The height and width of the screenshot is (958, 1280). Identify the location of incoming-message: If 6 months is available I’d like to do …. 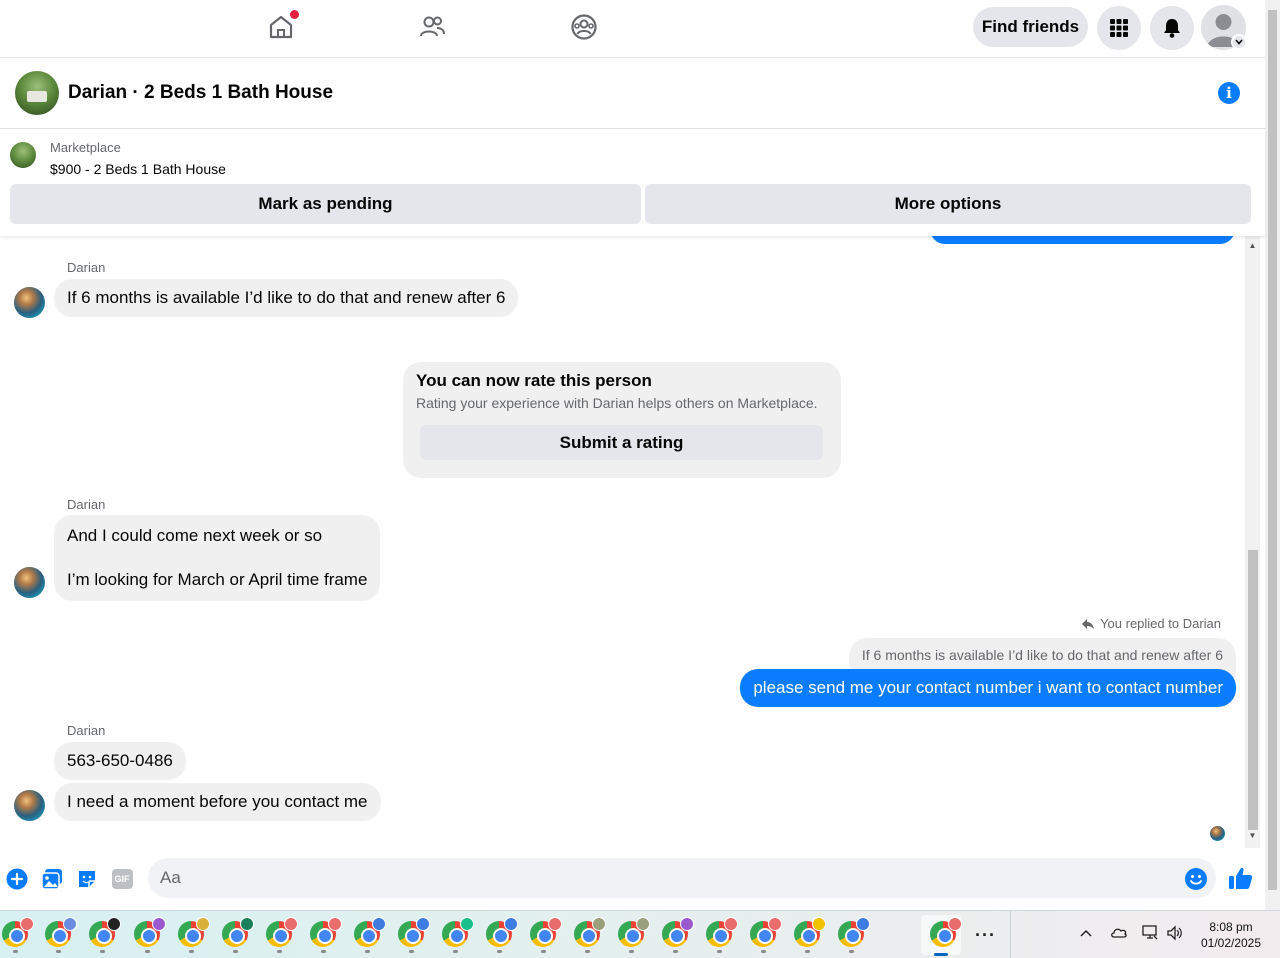
(286, 298).